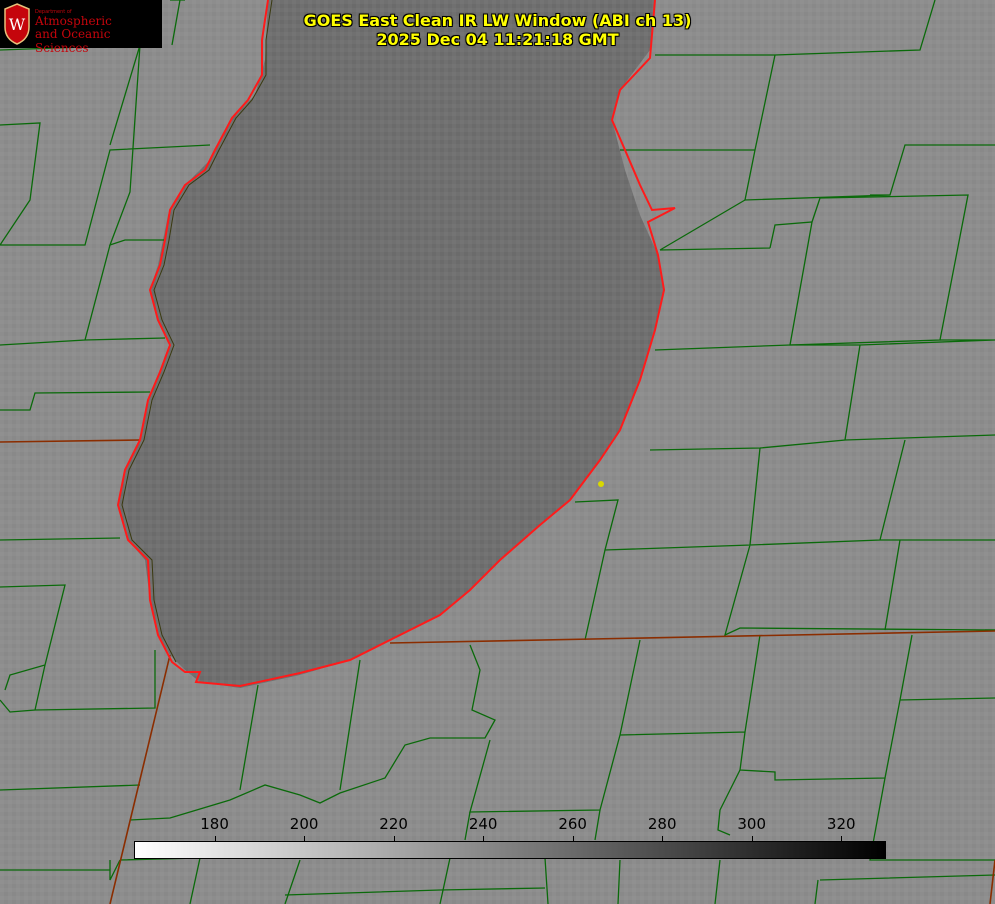 Image resolution: width=995 pixels, height=904 pixels. Describe the element at coordinates (752, 824) in the screenshot. I see `colorbar-tick-label: 300` at that location.